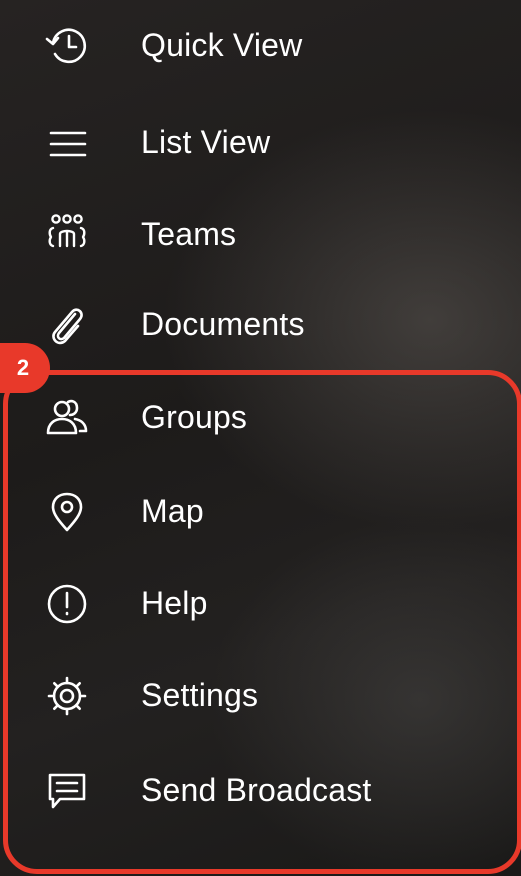  I want to click on menu-item-groups: Groups, so click(260, 418).